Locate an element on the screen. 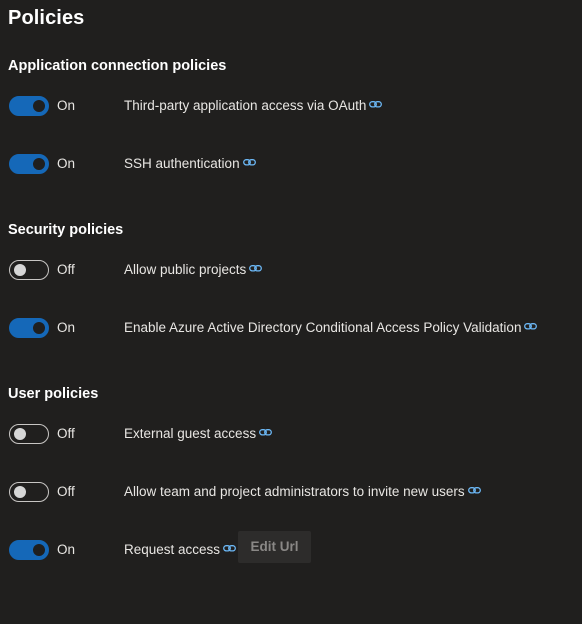 This screenshot has height=624, width=582. policy-row-external-guest: Off External guest access is located at coordinates (288, 434).